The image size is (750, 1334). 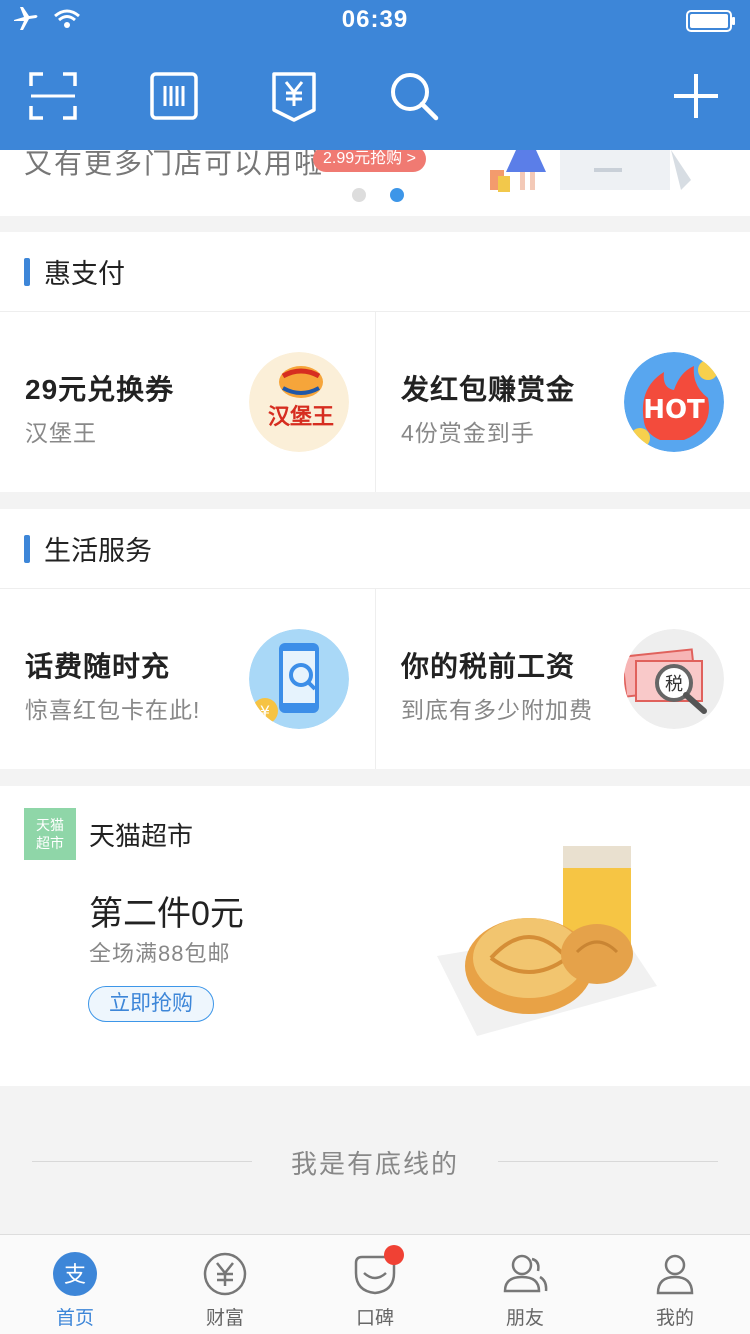 I want to click on promo-banner: 又有更多门店可以用啦 2.99元抢购 >, so click(x=375, y=183).